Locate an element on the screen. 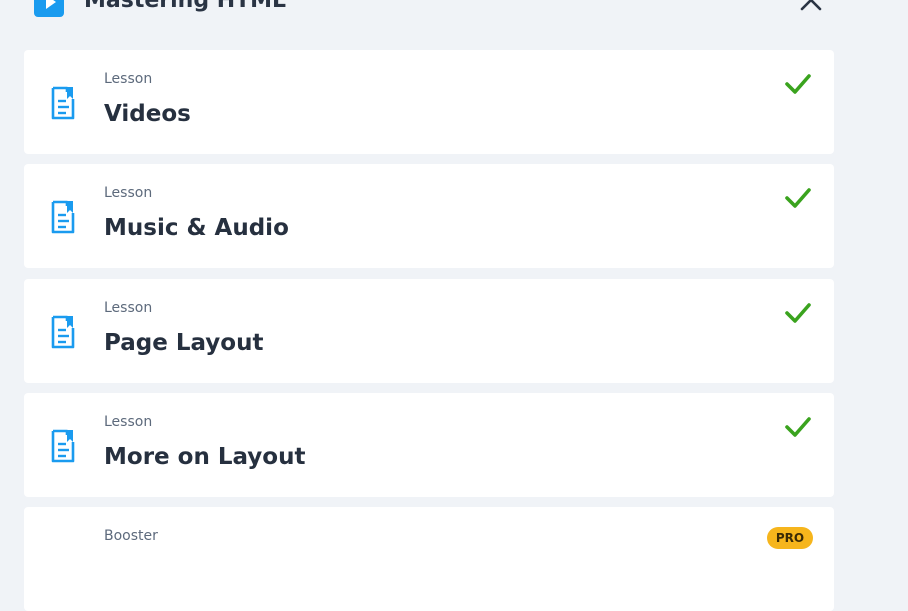 This screenshot has width=908, height=611. course-title: Mastering HTML is located at coordinates (185, 6).